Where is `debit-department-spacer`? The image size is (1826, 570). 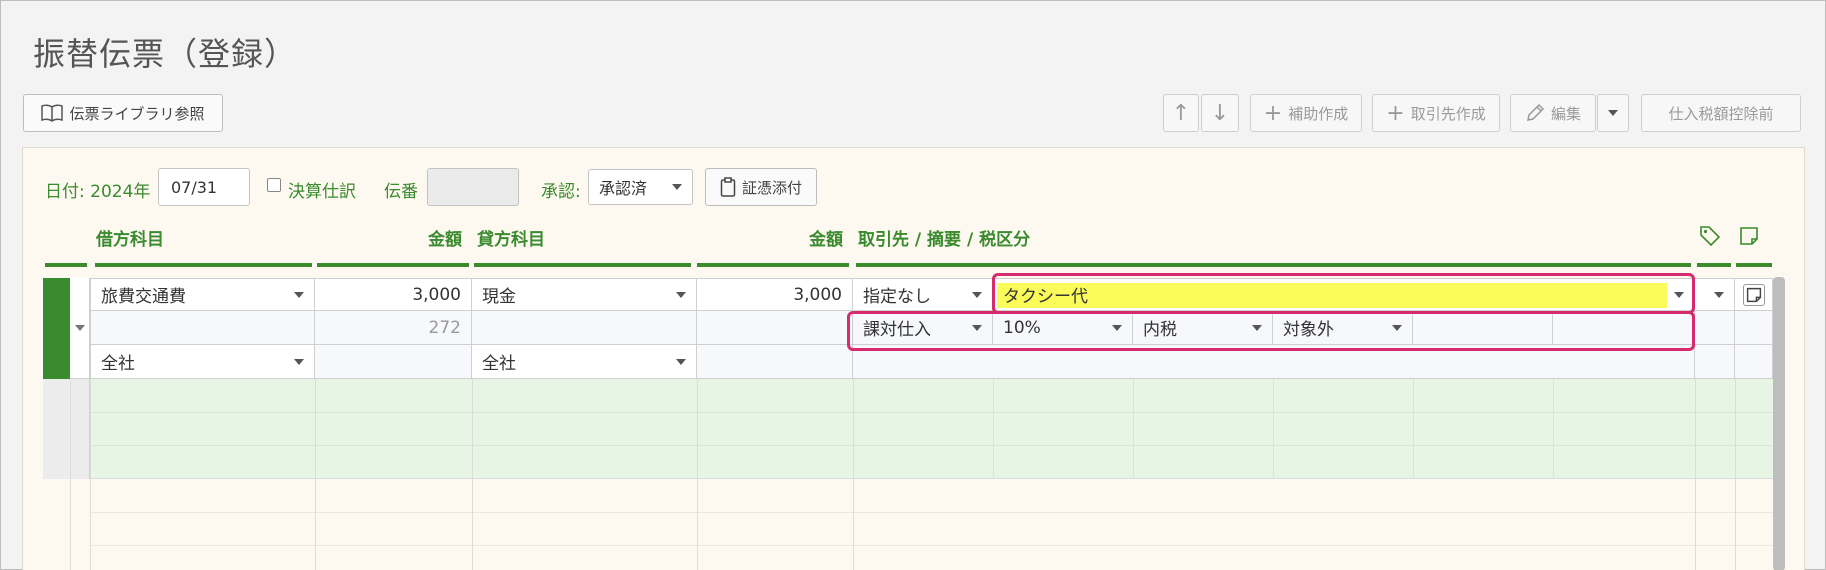
debit-department-spacer is located at coordinates (393, 362).